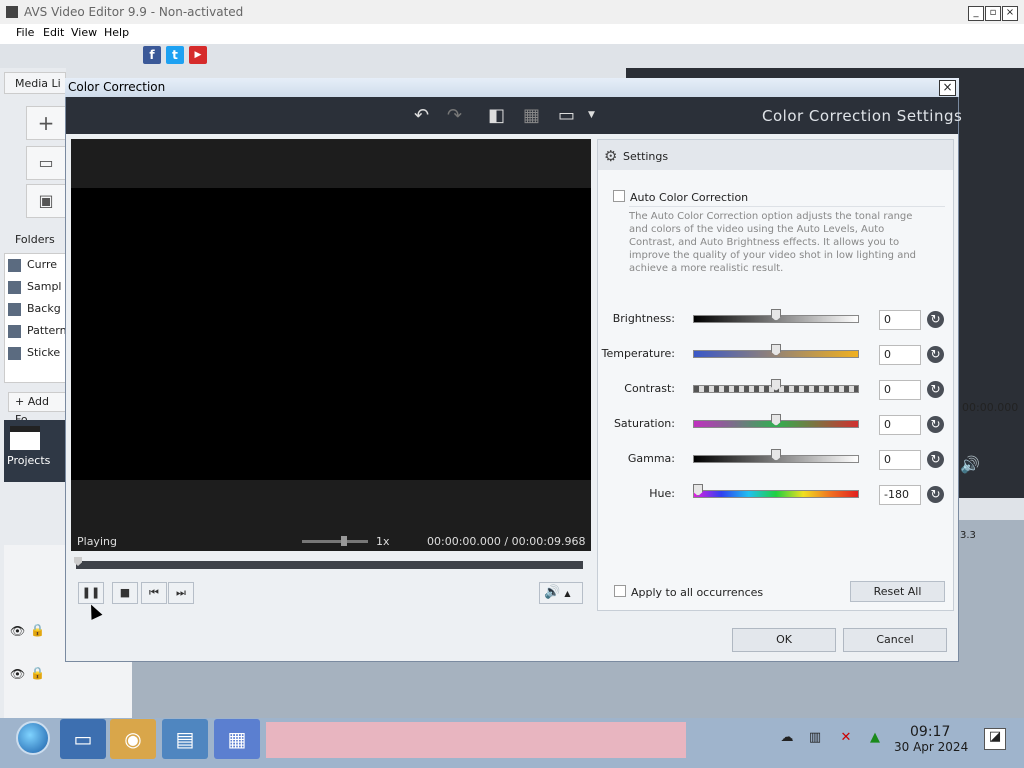 This screenshot has width=1024, height=768. What do you see at coordinates (897, 591) in the screenshot?
I see `reset-all-button: Reset All` at bounding box center [897, 591].